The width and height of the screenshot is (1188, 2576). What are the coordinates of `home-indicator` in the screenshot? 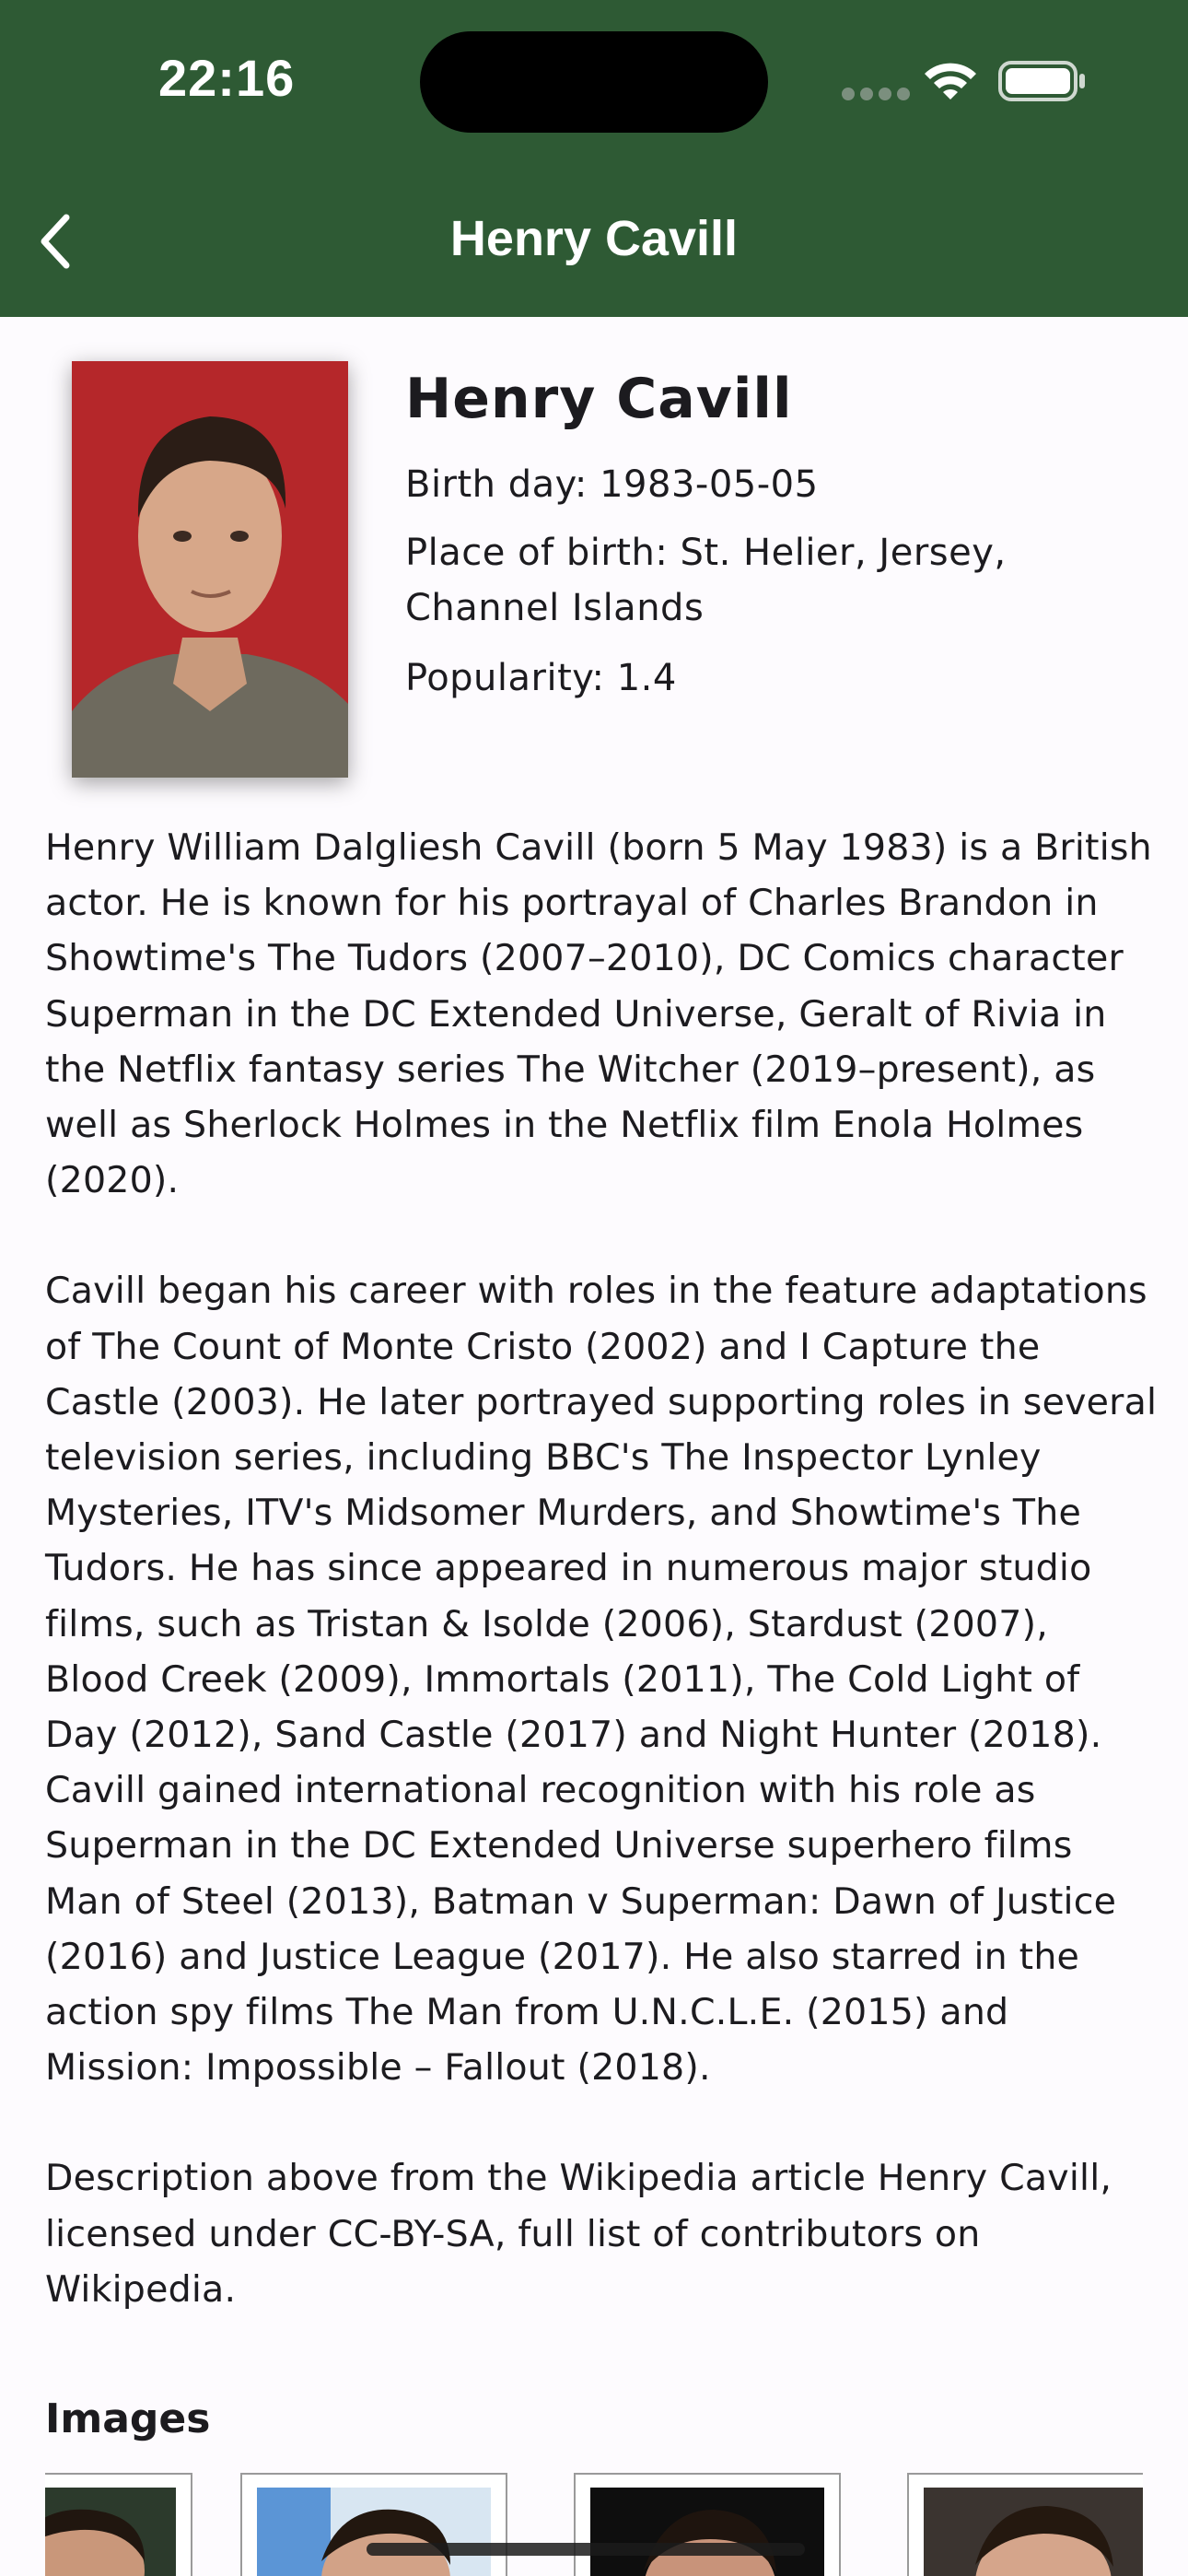 It's located at (586, 2549).